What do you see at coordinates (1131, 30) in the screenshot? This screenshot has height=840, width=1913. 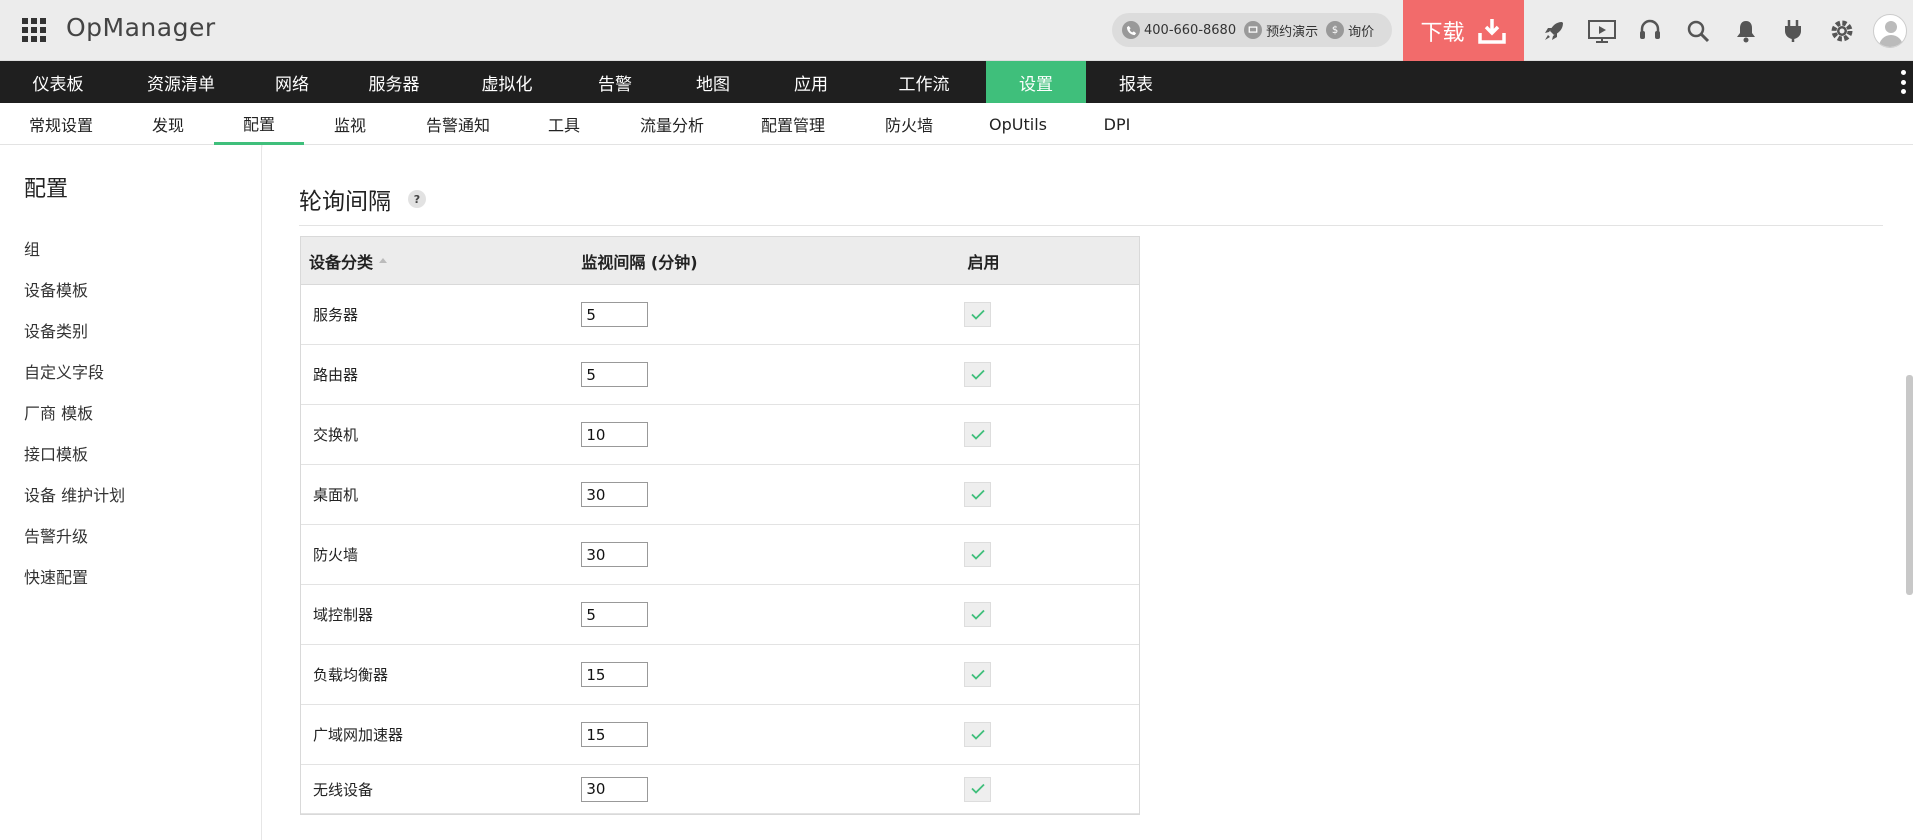 I see `phone-icon` at bounding box center [1131, 30].